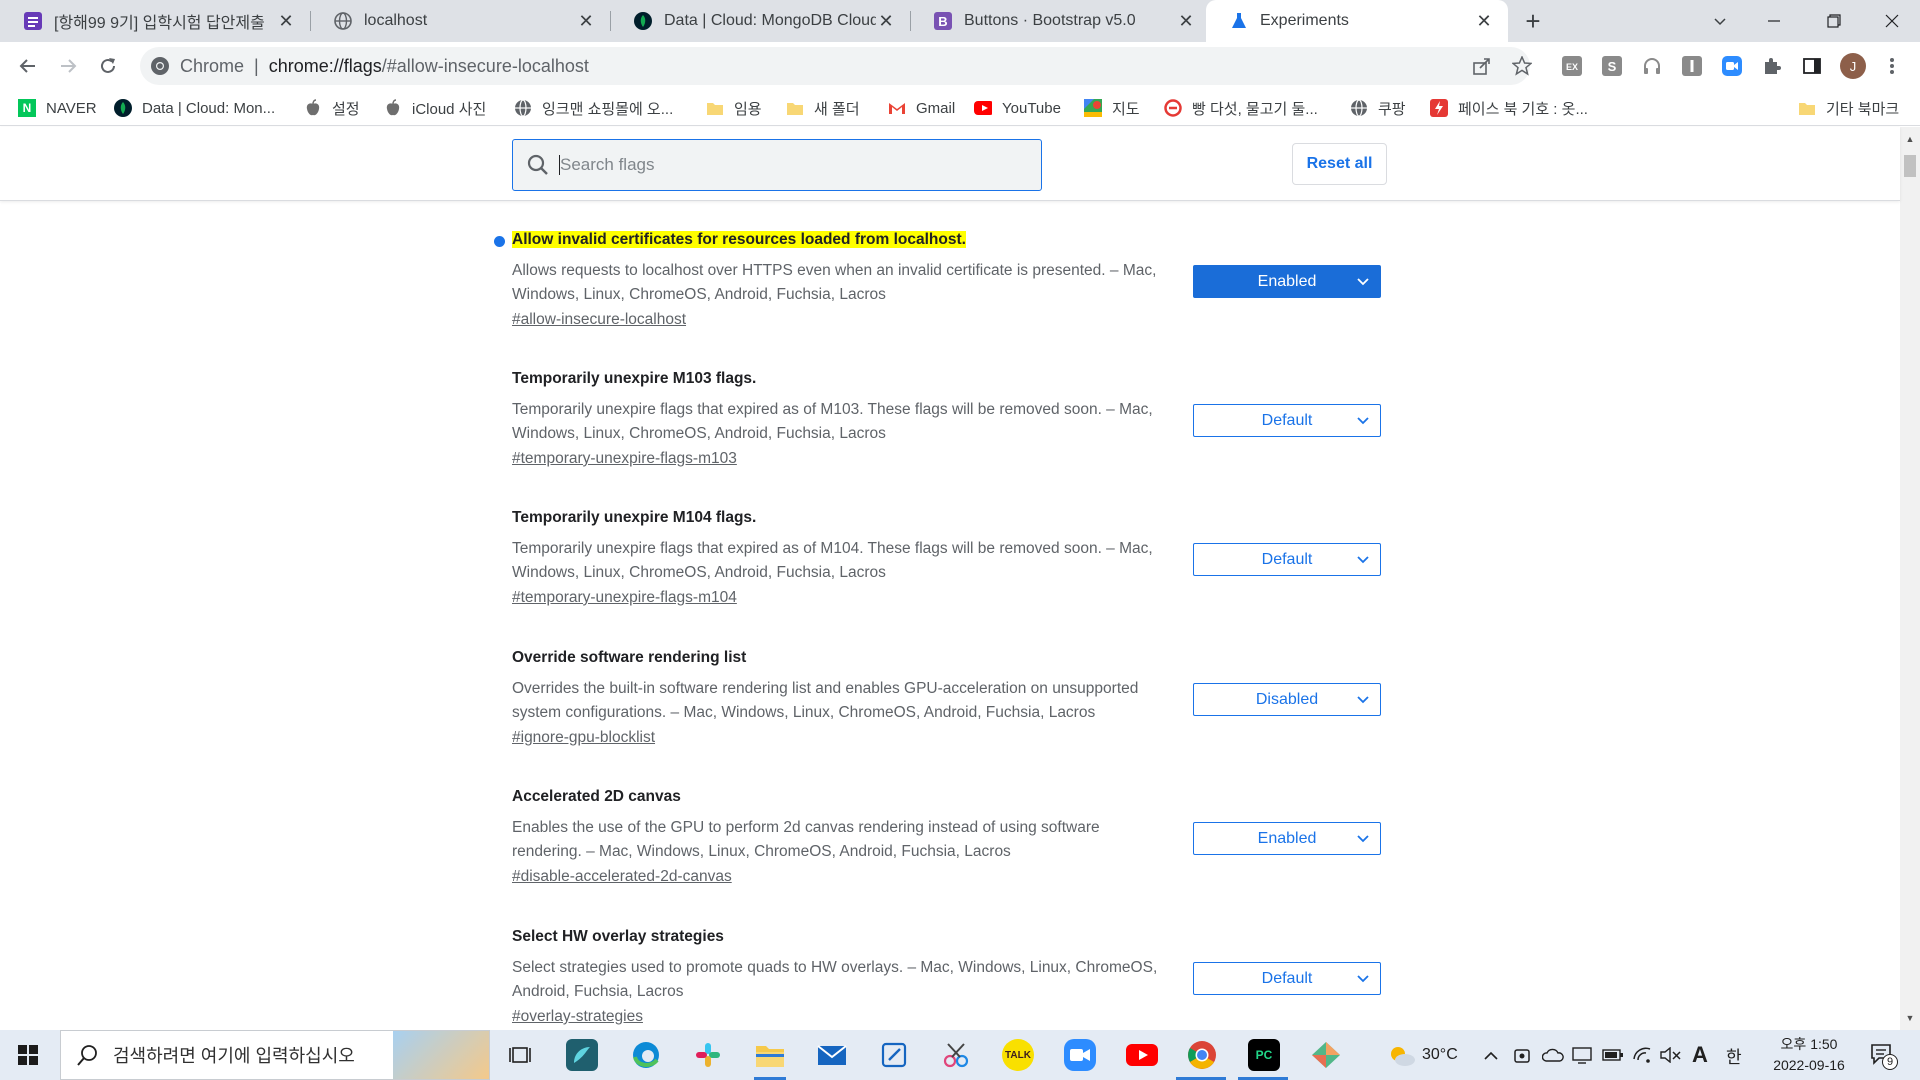  Describe the element at coordinates (956, 1055) in the screenshot. I see `snipping-tool-icon` at that location.